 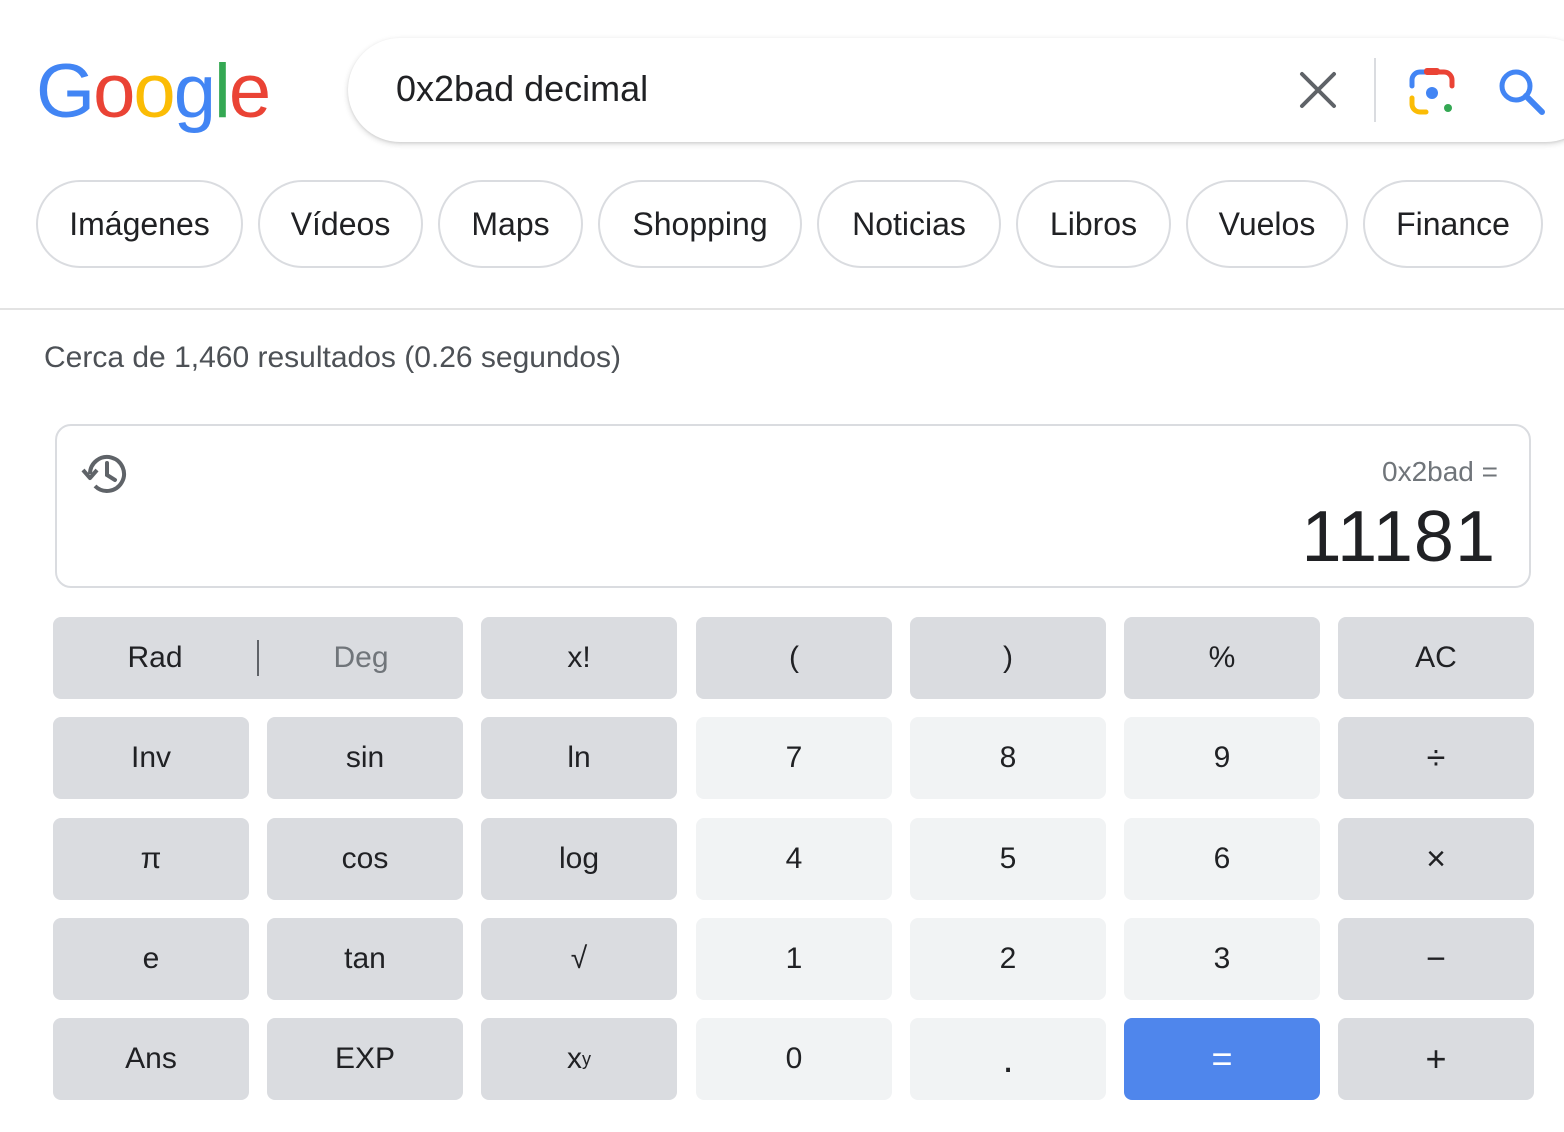 I want to click on power-key: xy, so click(x=579, y=1059).